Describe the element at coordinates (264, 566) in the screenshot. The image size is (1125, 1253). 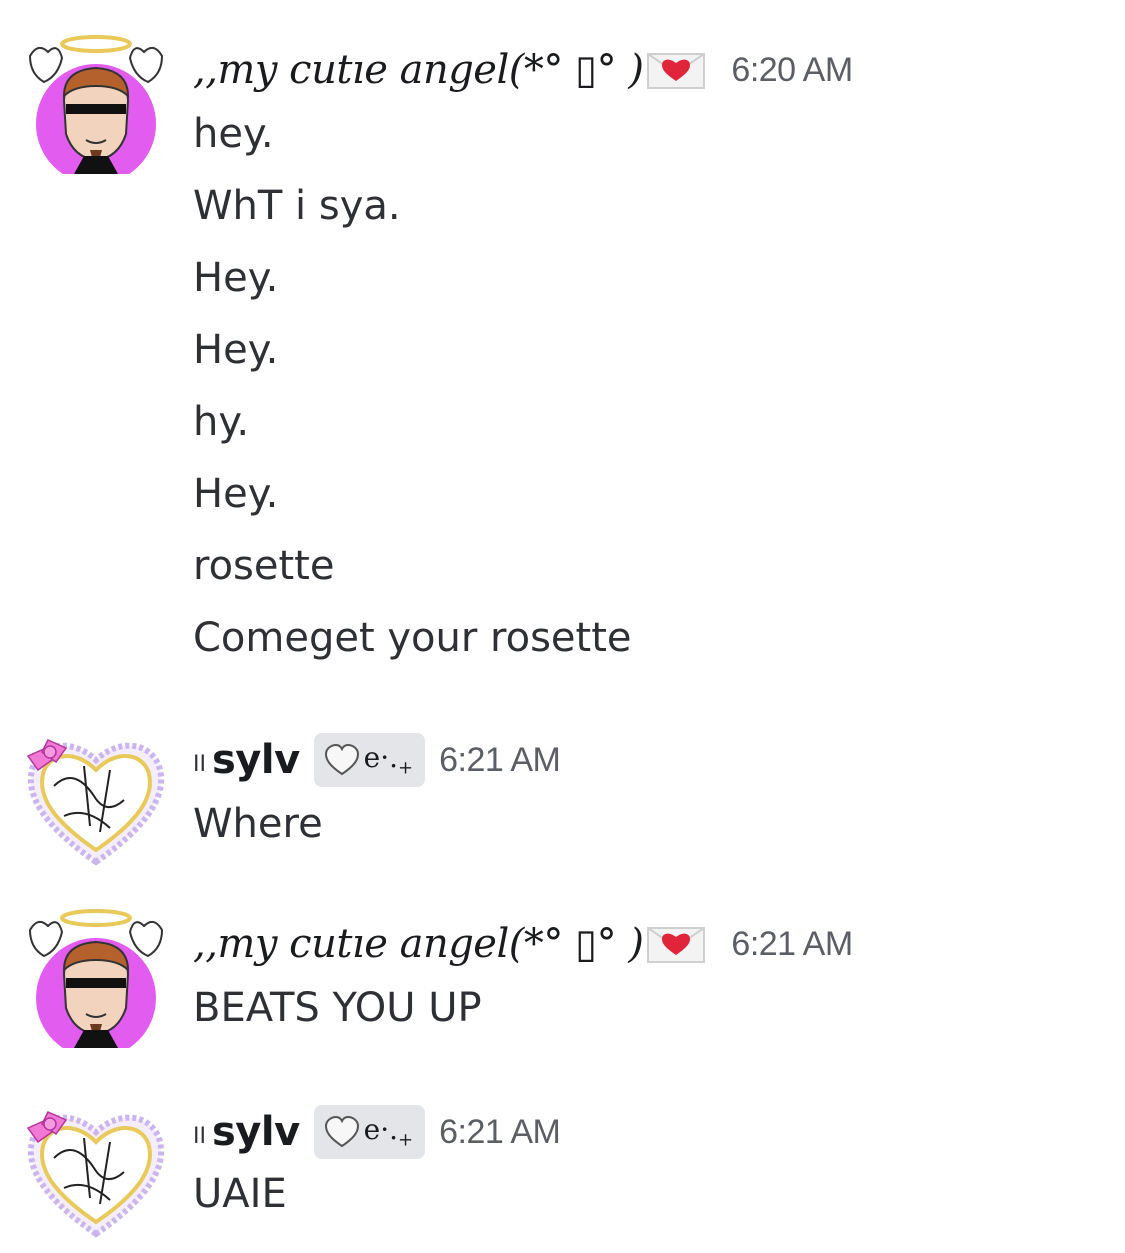
I see `message-text: rosette` at that location.